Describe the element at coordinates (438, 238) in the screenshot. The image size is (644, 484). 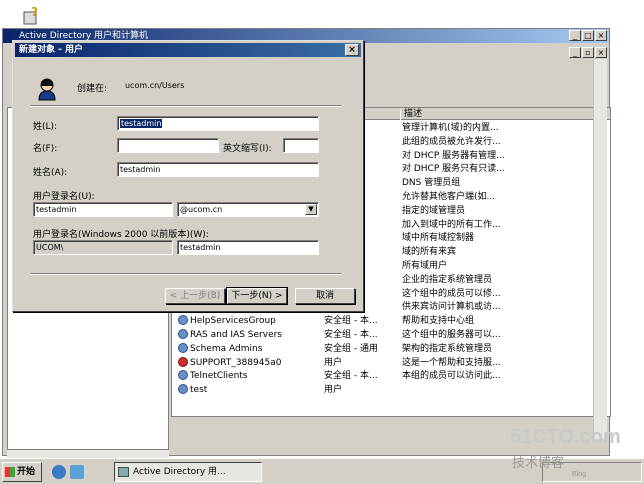
I see `list-item-description: 域中所有域控制器` at that location.